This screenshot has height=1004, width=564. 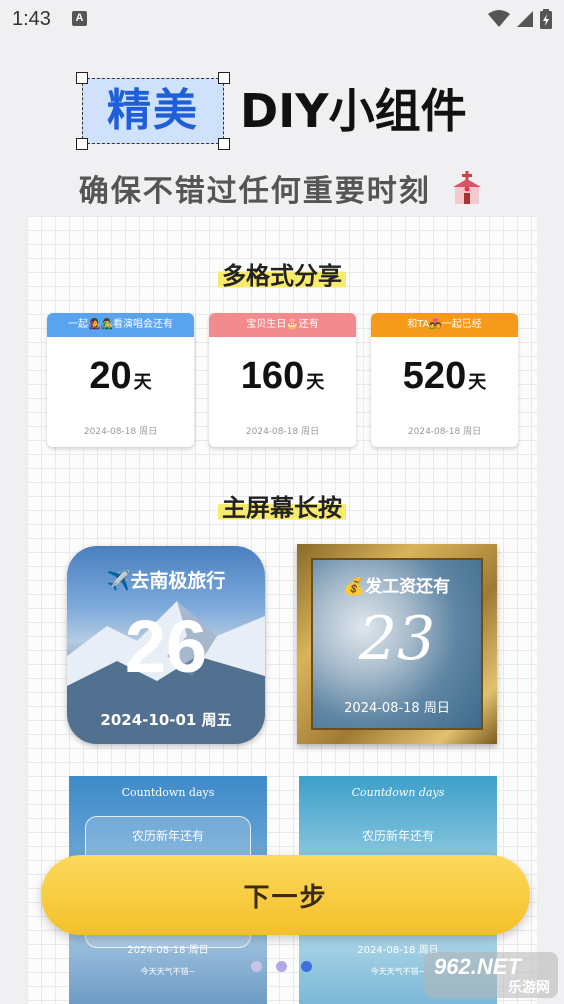 I want to click on share-card-header: 和TA💑一起已经, so click(x=444, y=325).